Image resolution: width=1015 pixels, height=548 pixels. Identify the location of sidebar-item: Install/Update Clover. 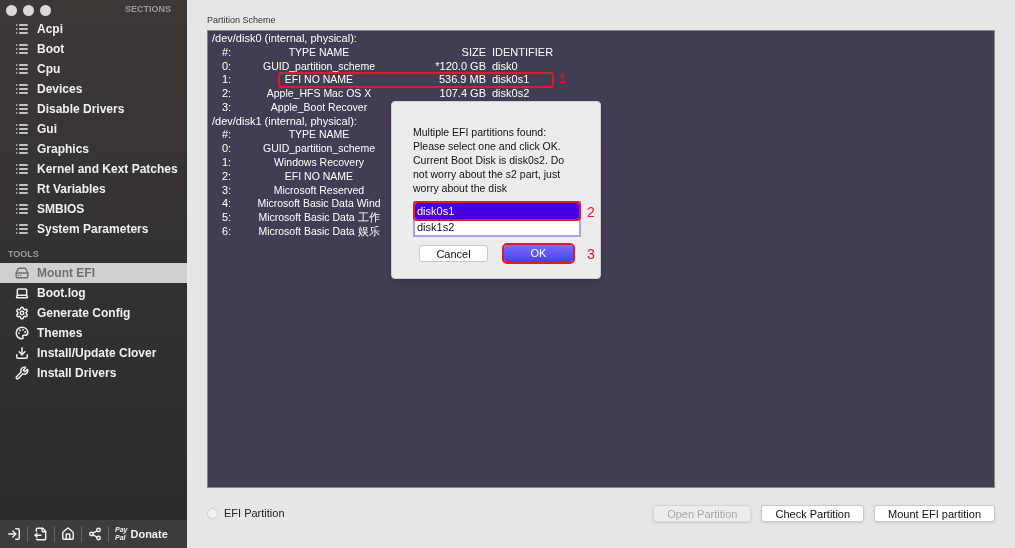
(93, 353).